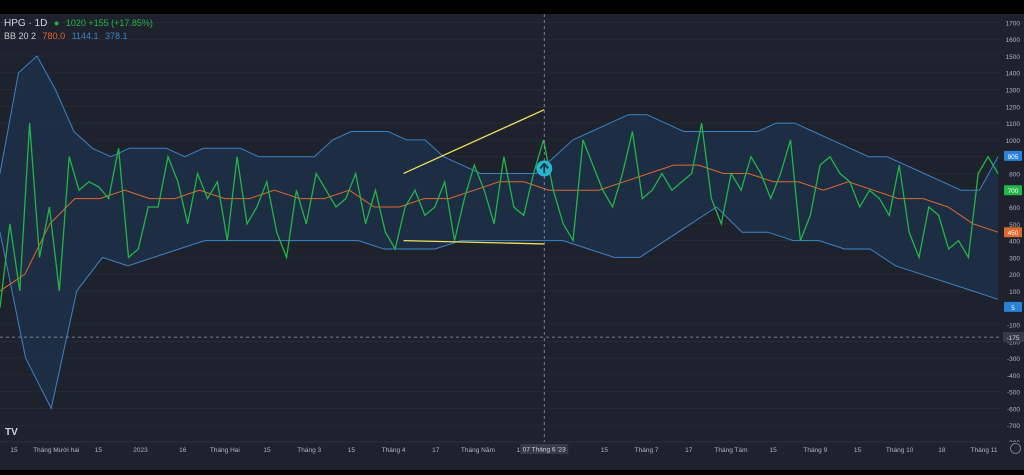 This screenshot has height=475, width=1024. I want to click on x-tick-label: Tháng 7, so click(647, 450).